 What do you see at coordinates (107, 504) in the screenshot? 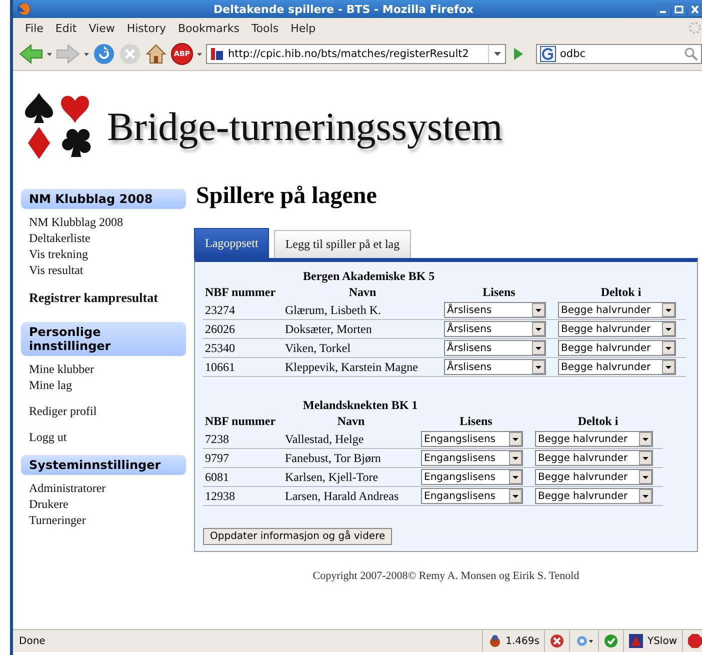
I see `sidebar-link: Drukere` at bounding box center [107, 504].